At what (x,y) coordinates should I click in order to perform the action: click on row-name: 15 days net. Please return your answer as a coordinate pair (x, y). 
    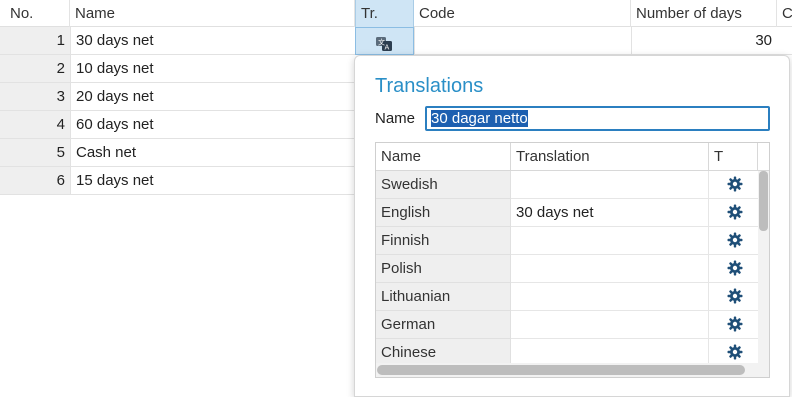
    Looking at the image, I should click on (212, 181).